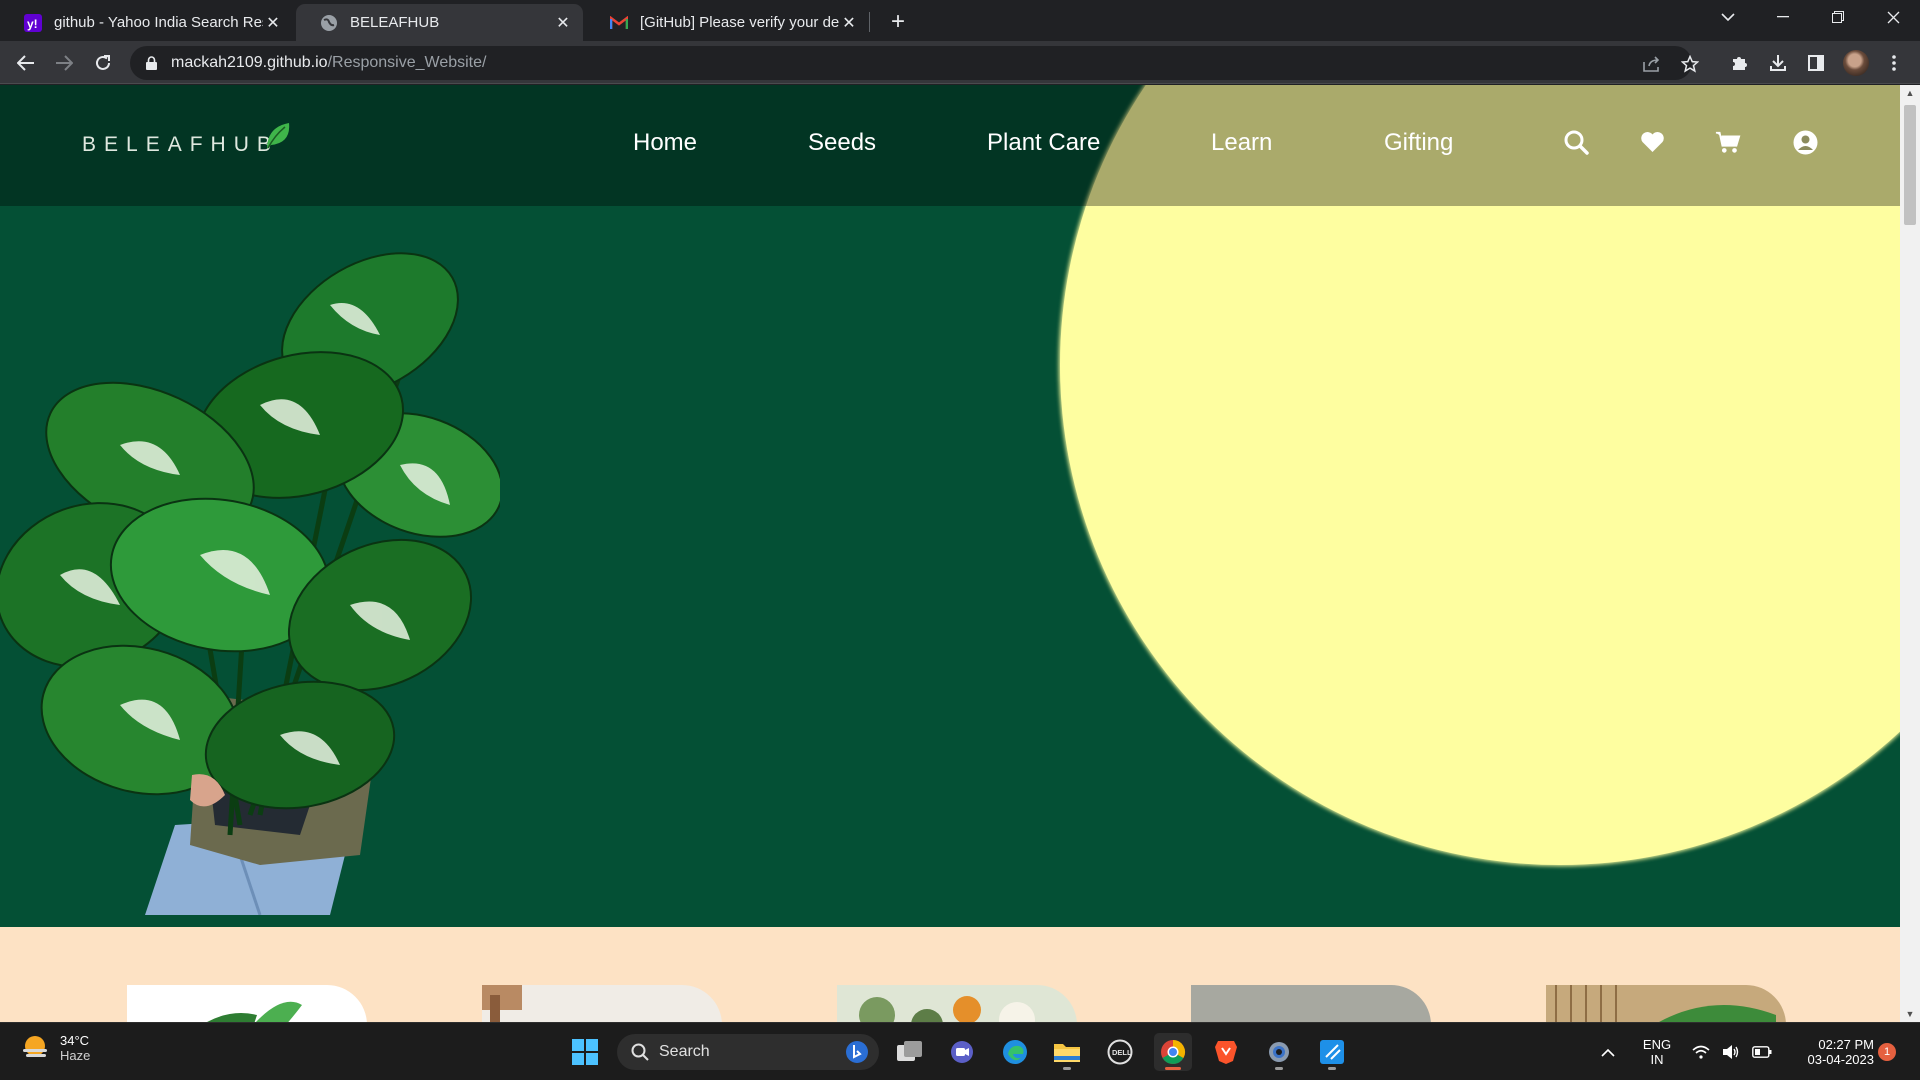 This screenshot has height=1080, width=1920. I want to click on download-icon, so click(1778, 63).